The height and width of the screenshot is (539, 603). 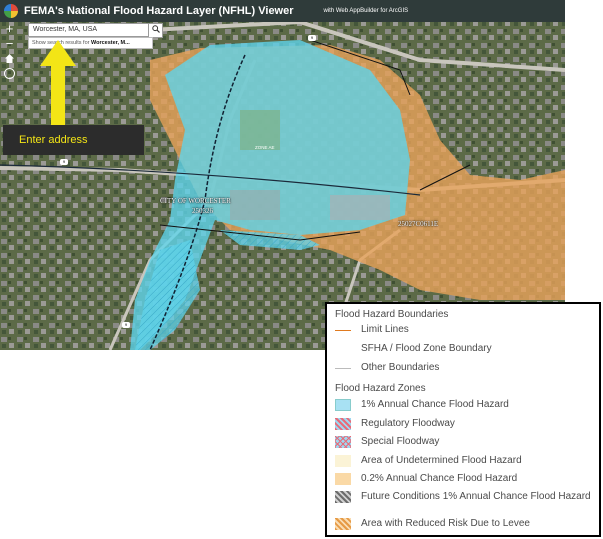 I want to click on zoom-out-button: −, so click(x=9, y=43).